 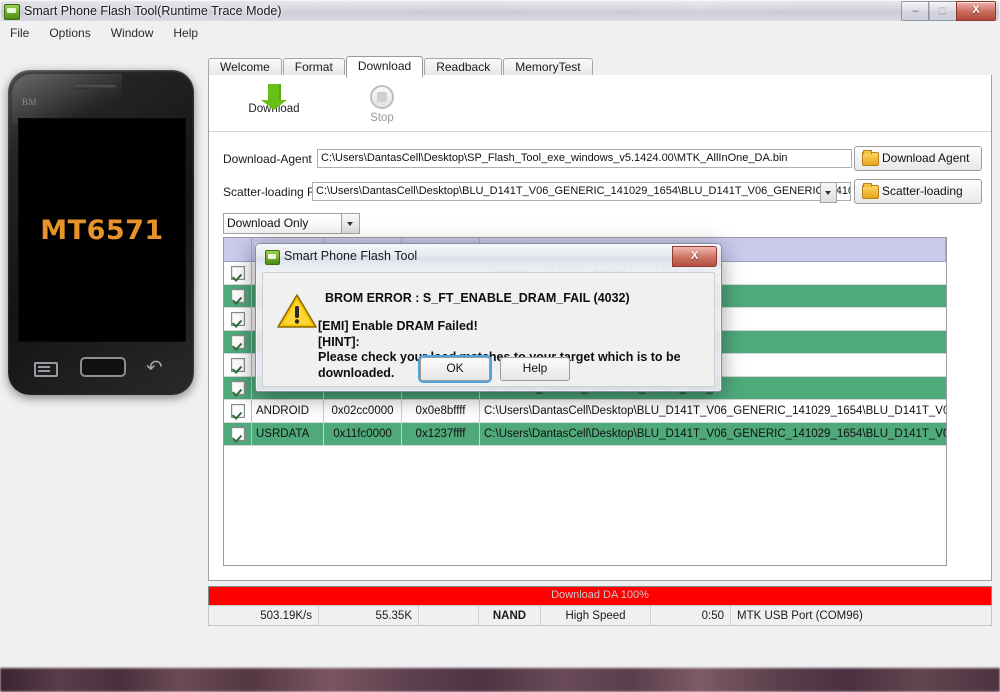 I want to click on download-mode-value: Download Only, so click(x=268, y=223).